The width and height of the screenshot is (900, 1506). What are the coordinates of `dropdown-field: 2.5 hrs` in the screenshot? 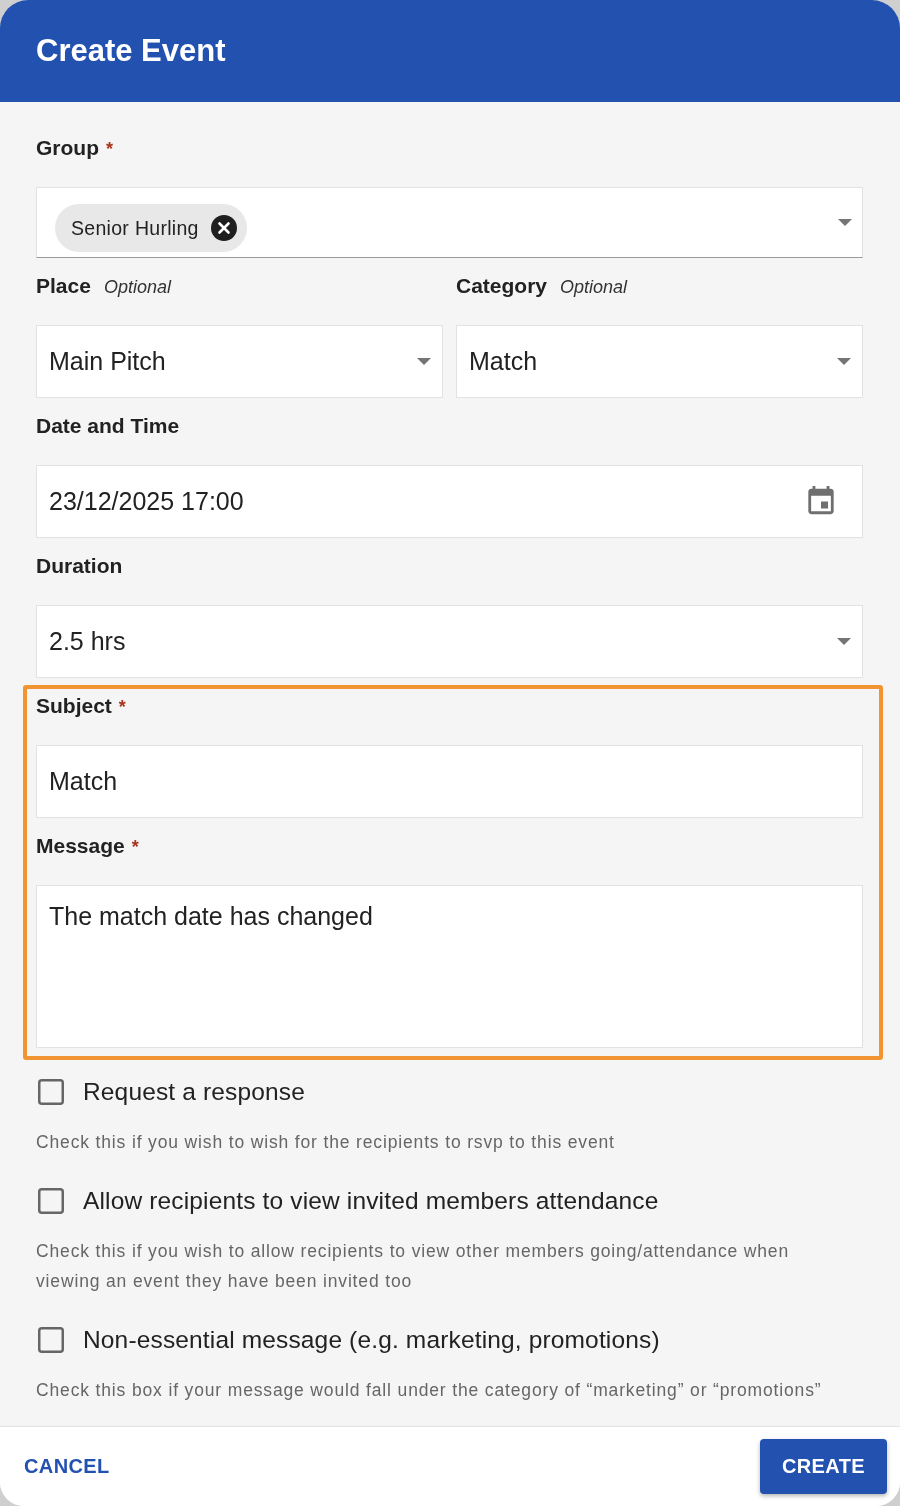 It's located at (449, 641).